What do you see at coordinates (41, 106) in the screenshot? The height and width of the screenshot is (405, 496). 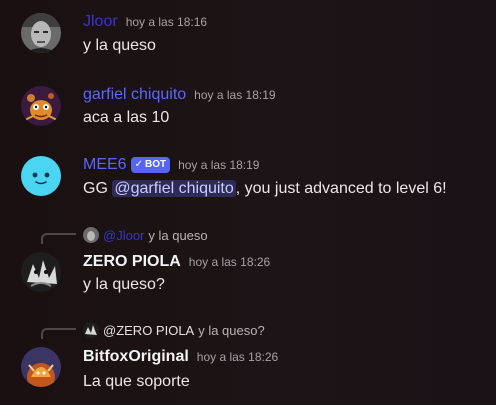 I see `garfiel-avatar-icon` at bounding box center [41, 106].